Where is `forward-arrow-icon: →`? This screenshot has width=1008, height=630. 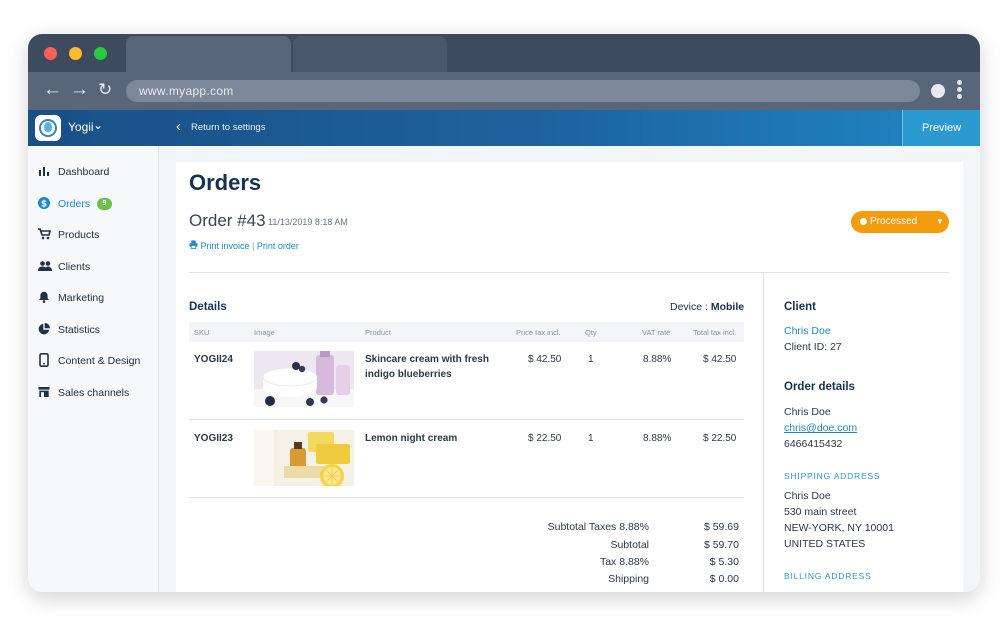
forward-arrow-icon: → is located at coordinates (79, 90).